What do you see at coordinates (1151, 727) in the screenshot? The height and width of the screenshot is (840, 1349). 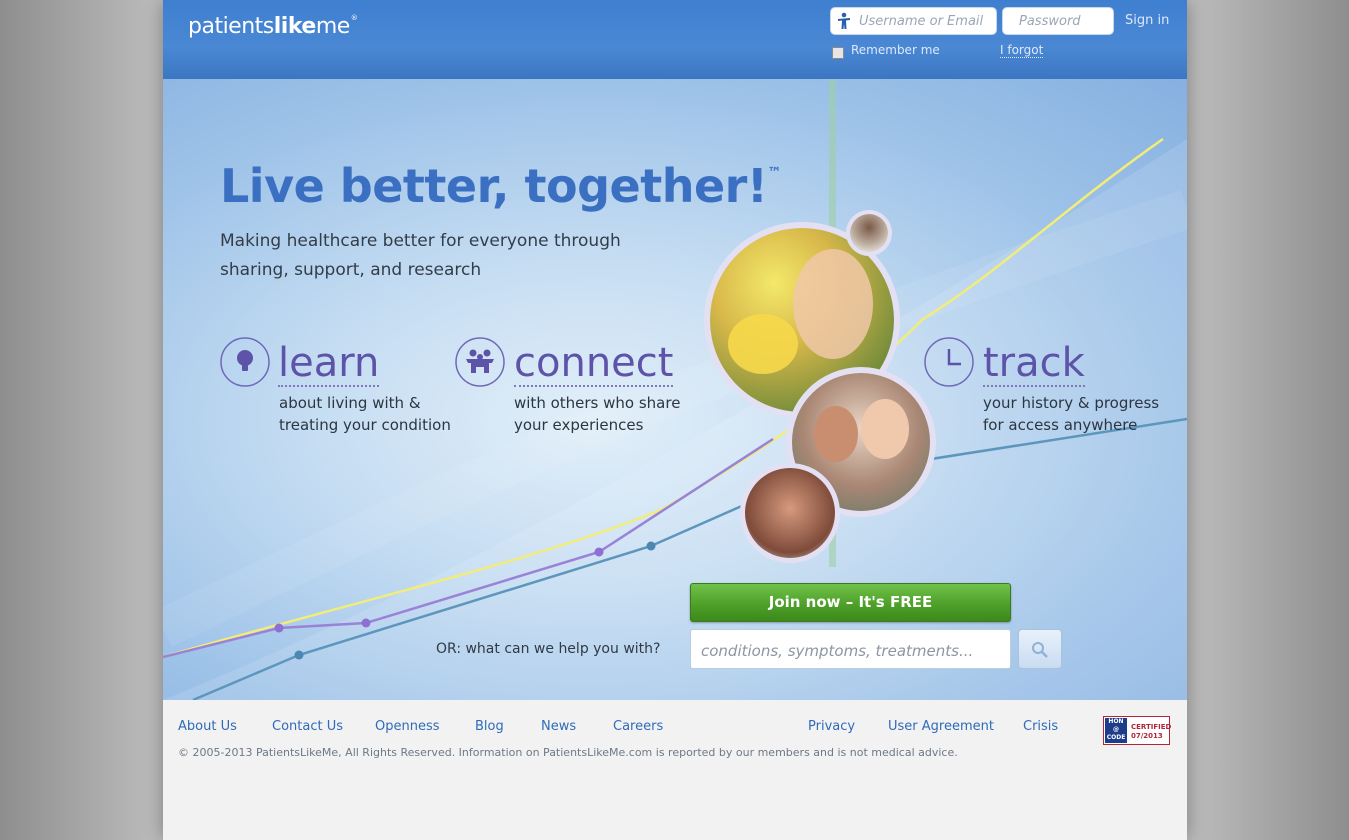 I see `hon-certified-label: CERTIFIED` at bounding box center [1151, 727].